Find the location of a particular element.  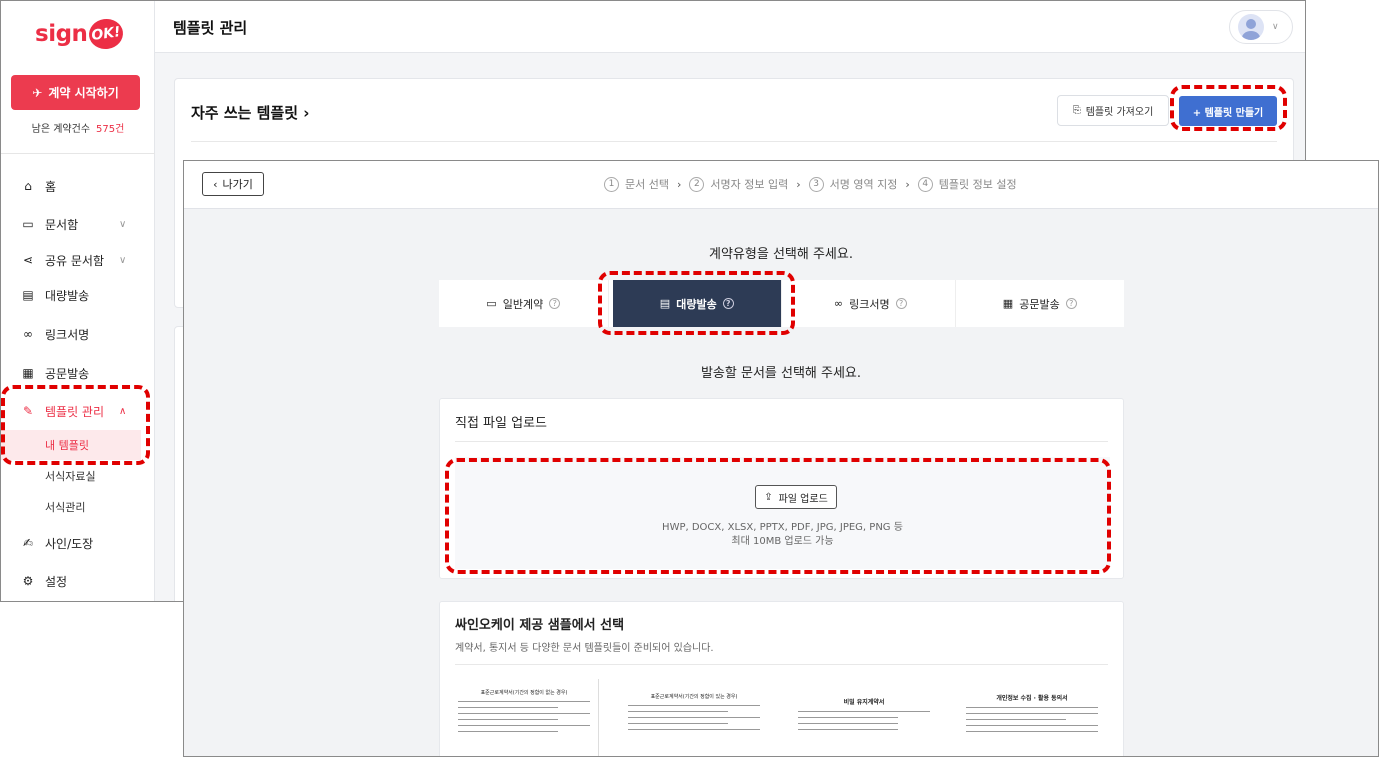

step-label: 서명자 정보 입력 is located at coordinates (749, 184).